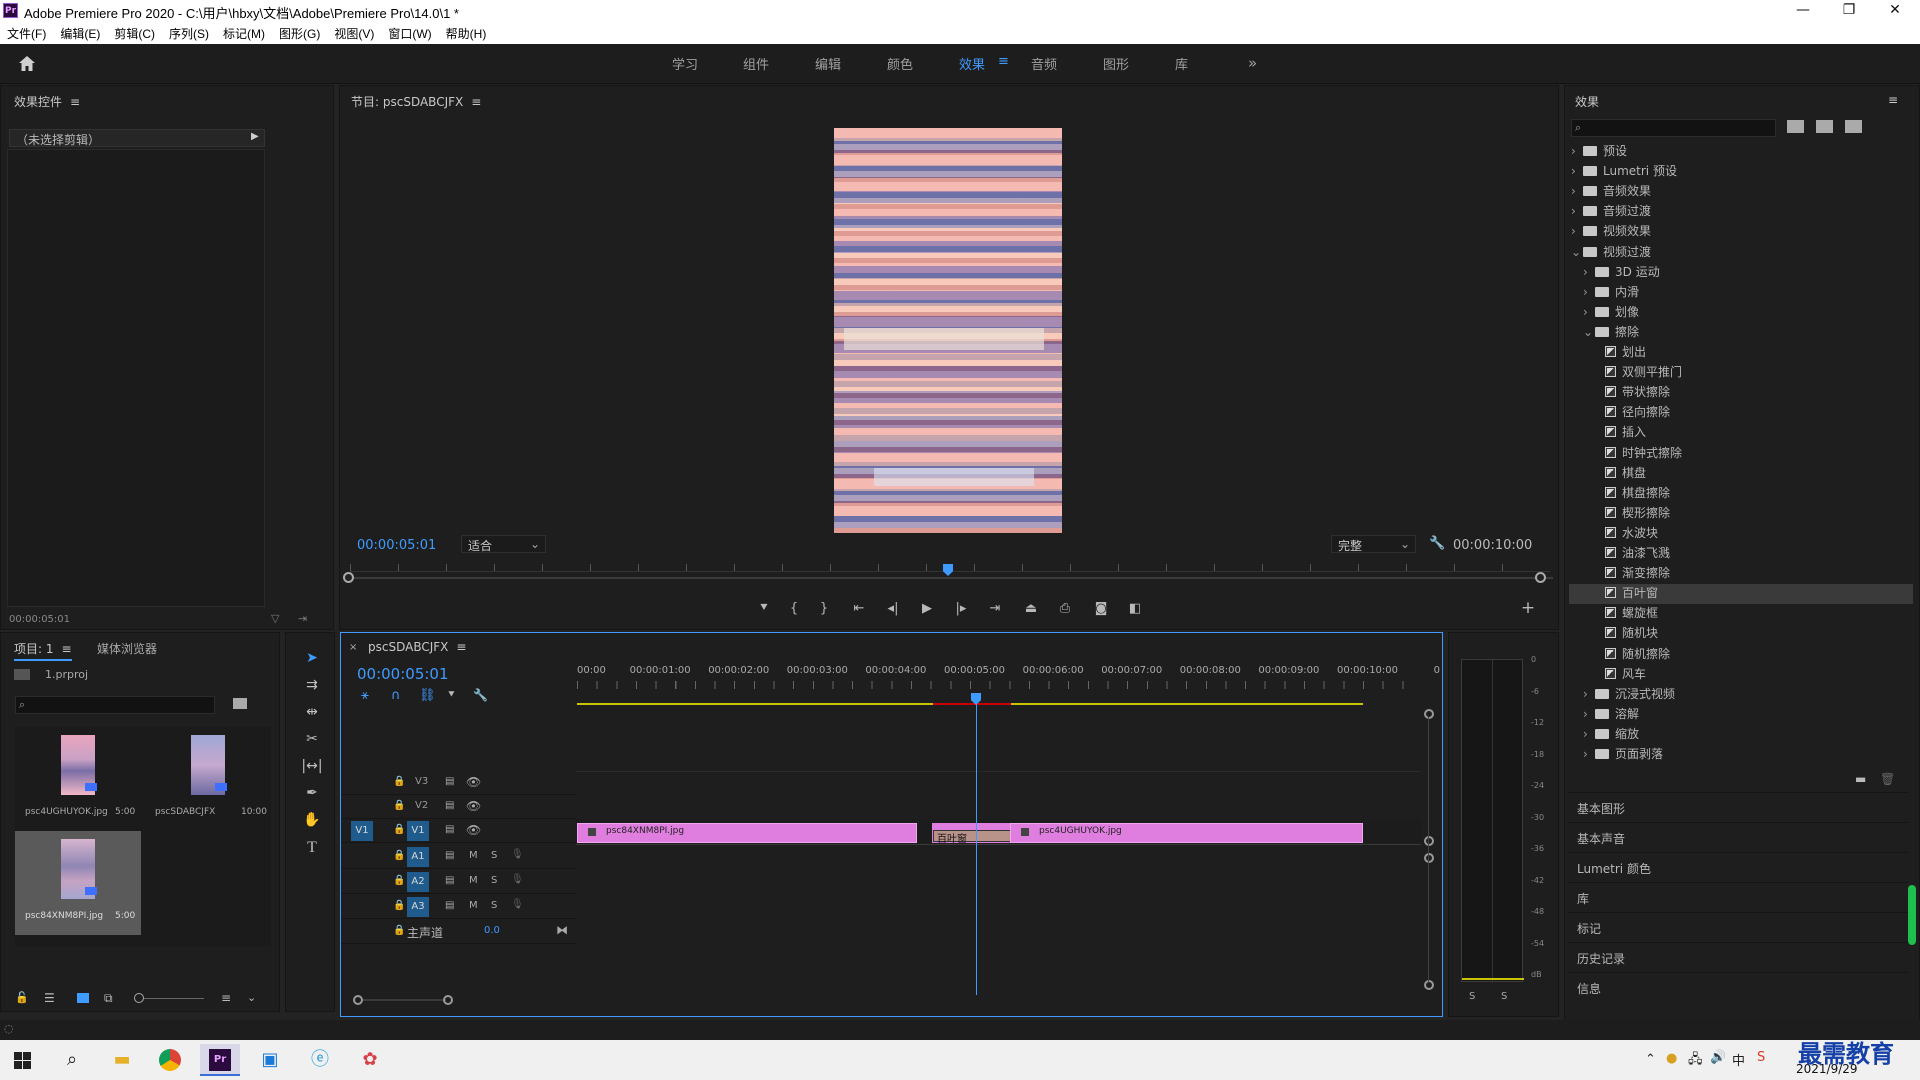 The width and height of the screenshot is (1920, 1080). I want to click on workspace-tab-libraries: 库, so click(1181, 63).